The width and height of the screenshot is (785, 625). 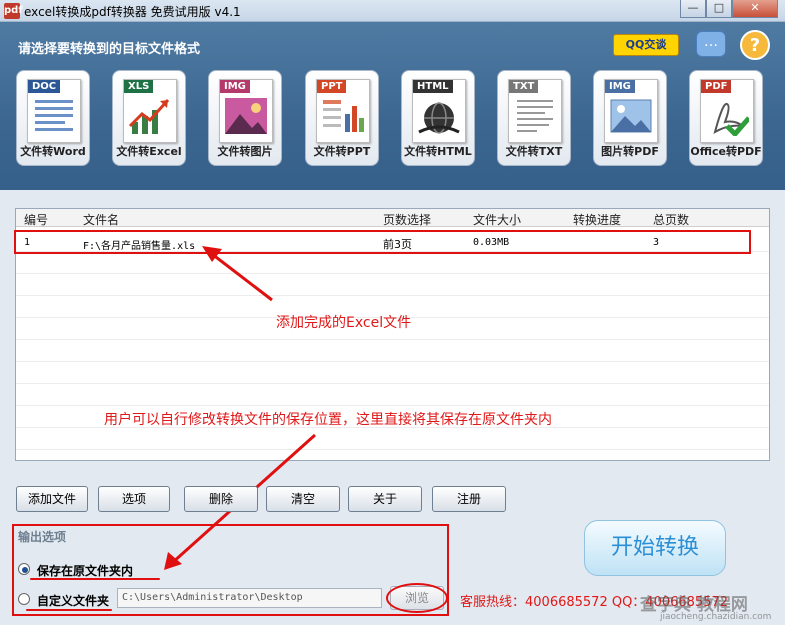 I want to click on add-file-button: 添加文件, so click(x=52, y=499).